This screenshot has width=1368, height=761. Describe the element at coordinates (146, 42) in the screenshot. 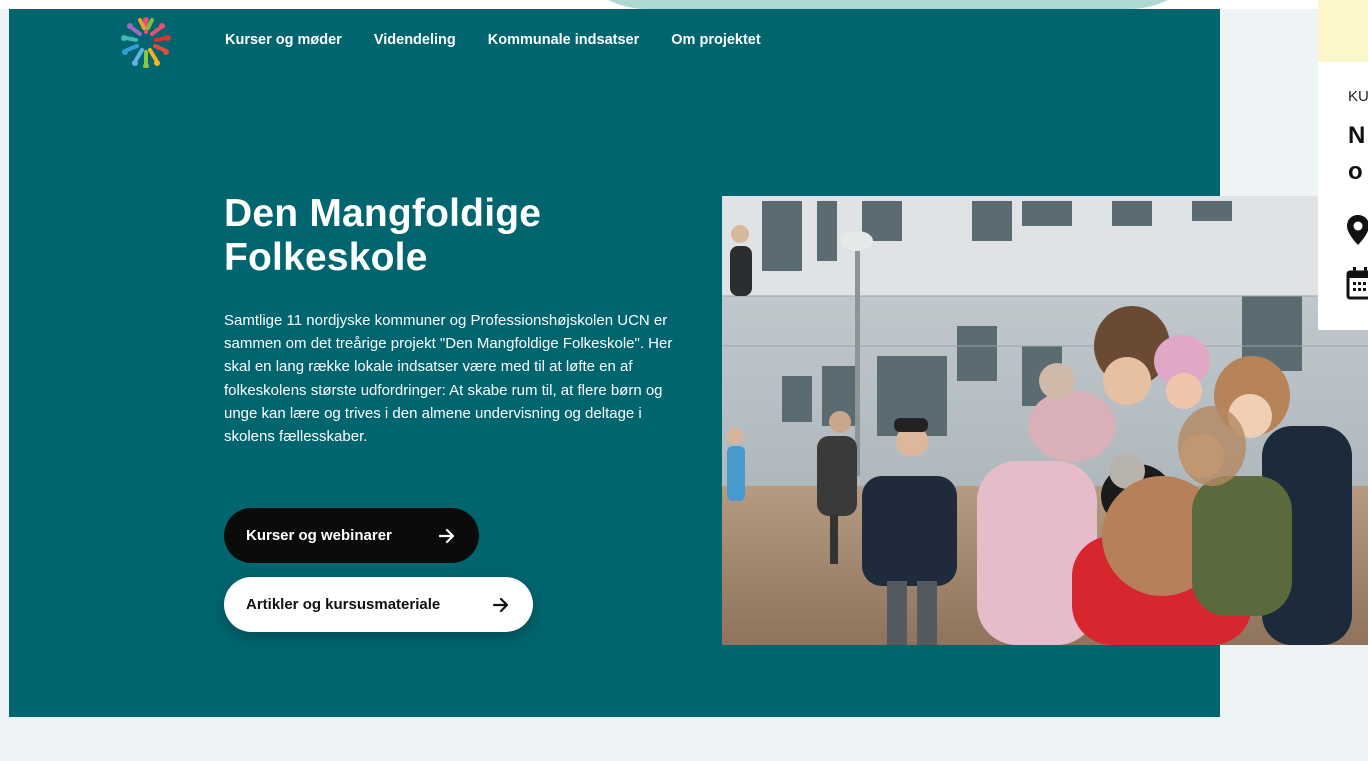

I see `logo` at that location.